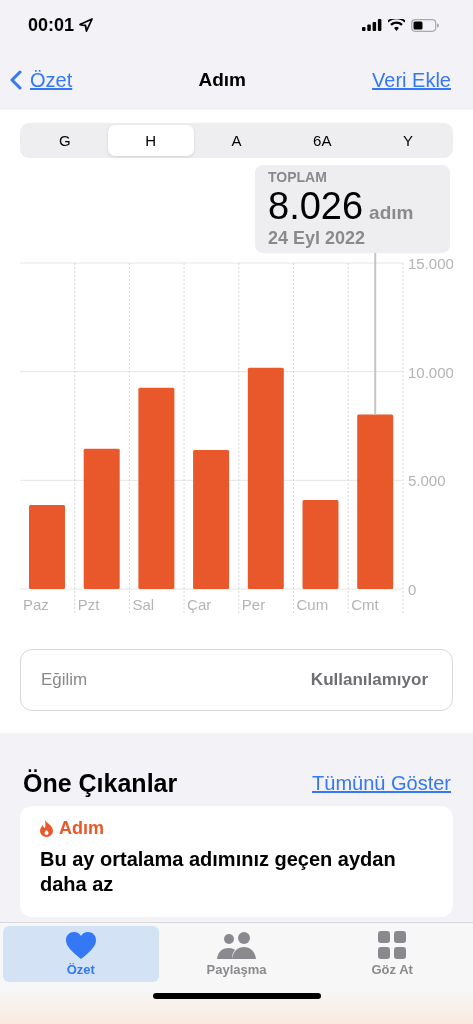 The image size is (473, 1024). I want to click on highlight-category: Adım, so click(81, 828).